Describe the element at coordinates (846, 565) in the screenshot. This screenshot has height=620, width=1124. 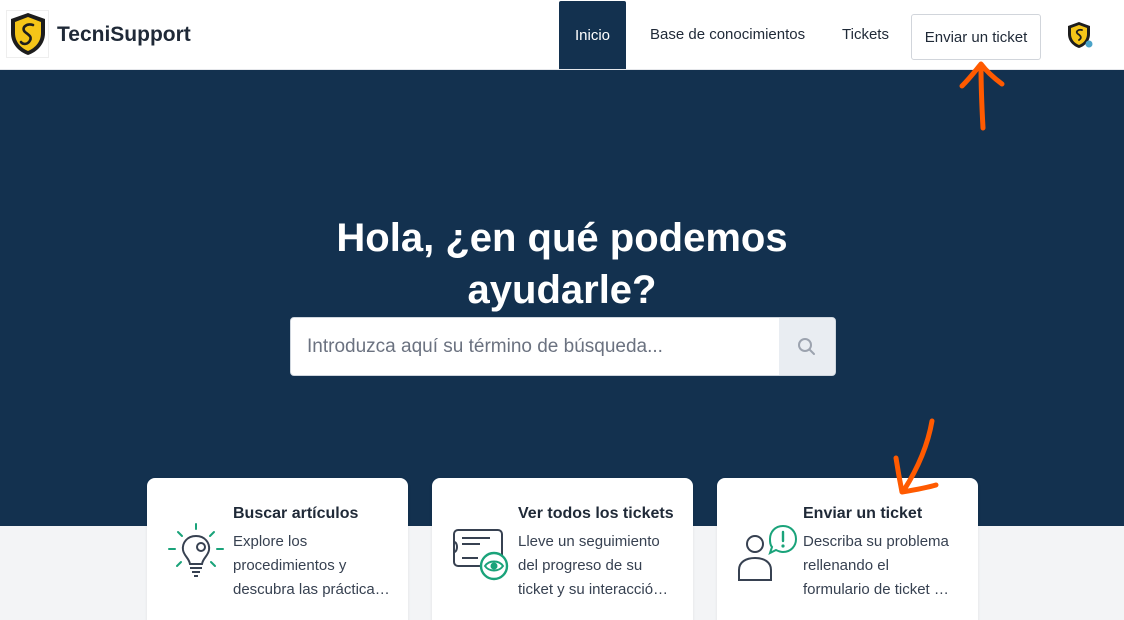
I see `card-desc-line: rellenando el` at that location.